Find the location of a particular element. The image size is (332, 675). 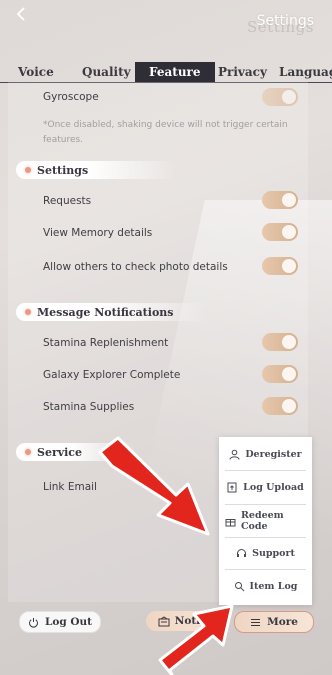

stamina-supplies-label: Stamina Supplies is located at coordinates (89, 407).